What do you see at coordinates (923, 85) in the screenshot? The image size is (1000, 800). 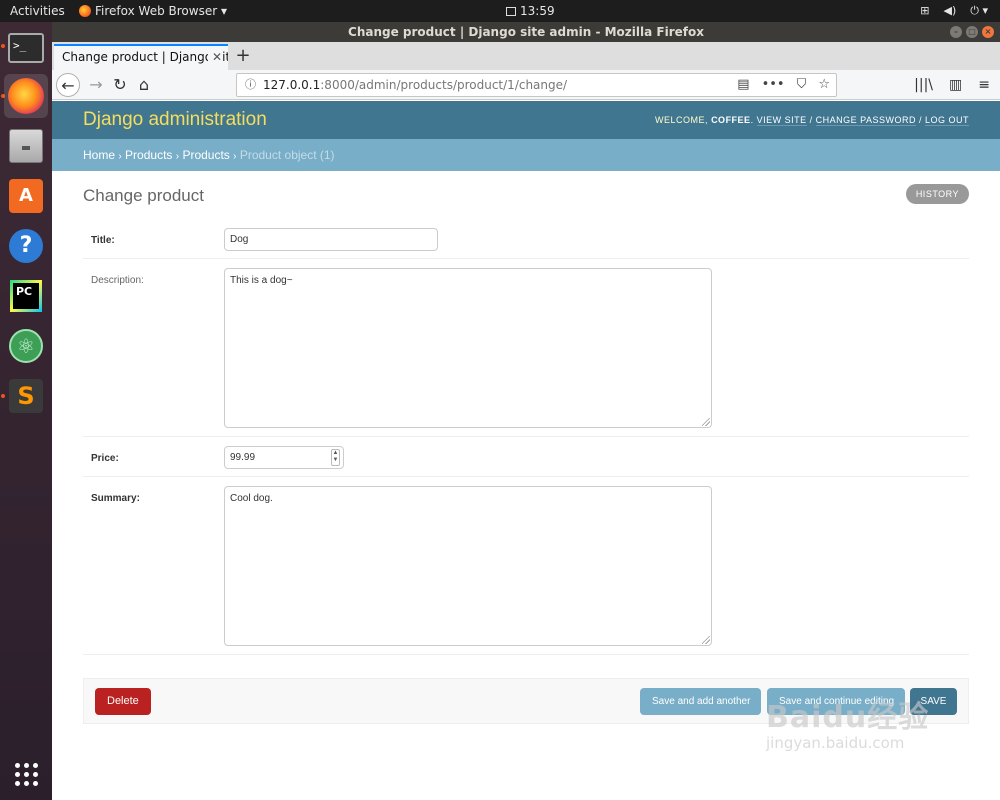 I see `library-icon: |||\` at bounding box center [923, 85].